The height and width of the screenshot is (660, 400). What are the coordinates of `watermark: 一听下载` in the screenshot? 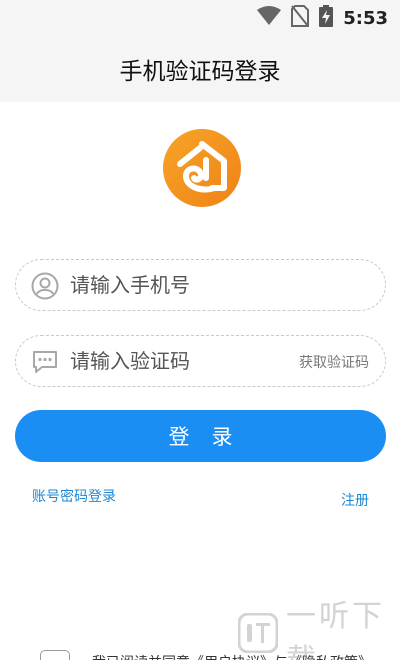 It's located at (318, 629).